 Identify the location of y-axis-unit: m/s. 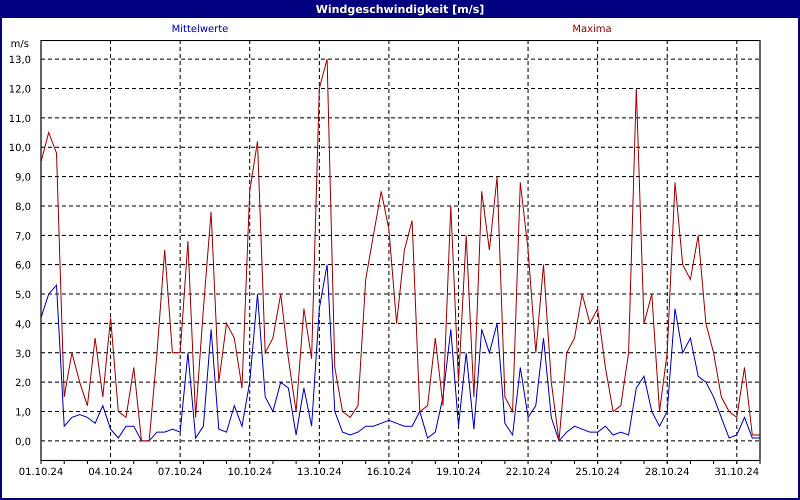
(19, 45).